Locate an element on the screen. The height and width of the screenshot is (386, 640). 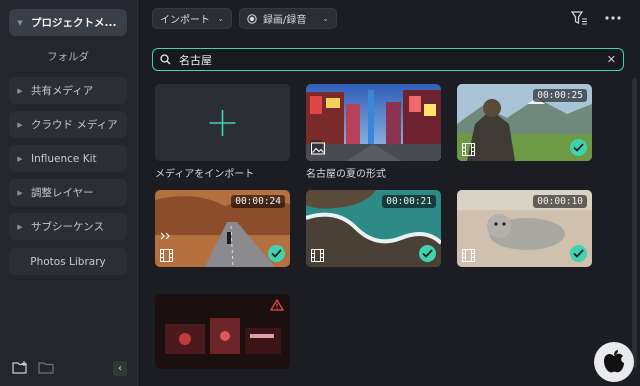
sidebar-item-folder: フォルダ is located at coordinates (68, 56).